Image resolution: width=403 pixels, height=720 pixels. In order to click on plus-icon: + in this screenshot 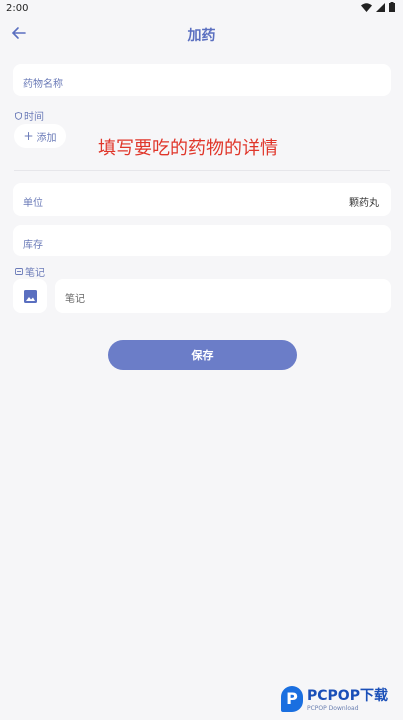, I will do `click(28, 136)`.